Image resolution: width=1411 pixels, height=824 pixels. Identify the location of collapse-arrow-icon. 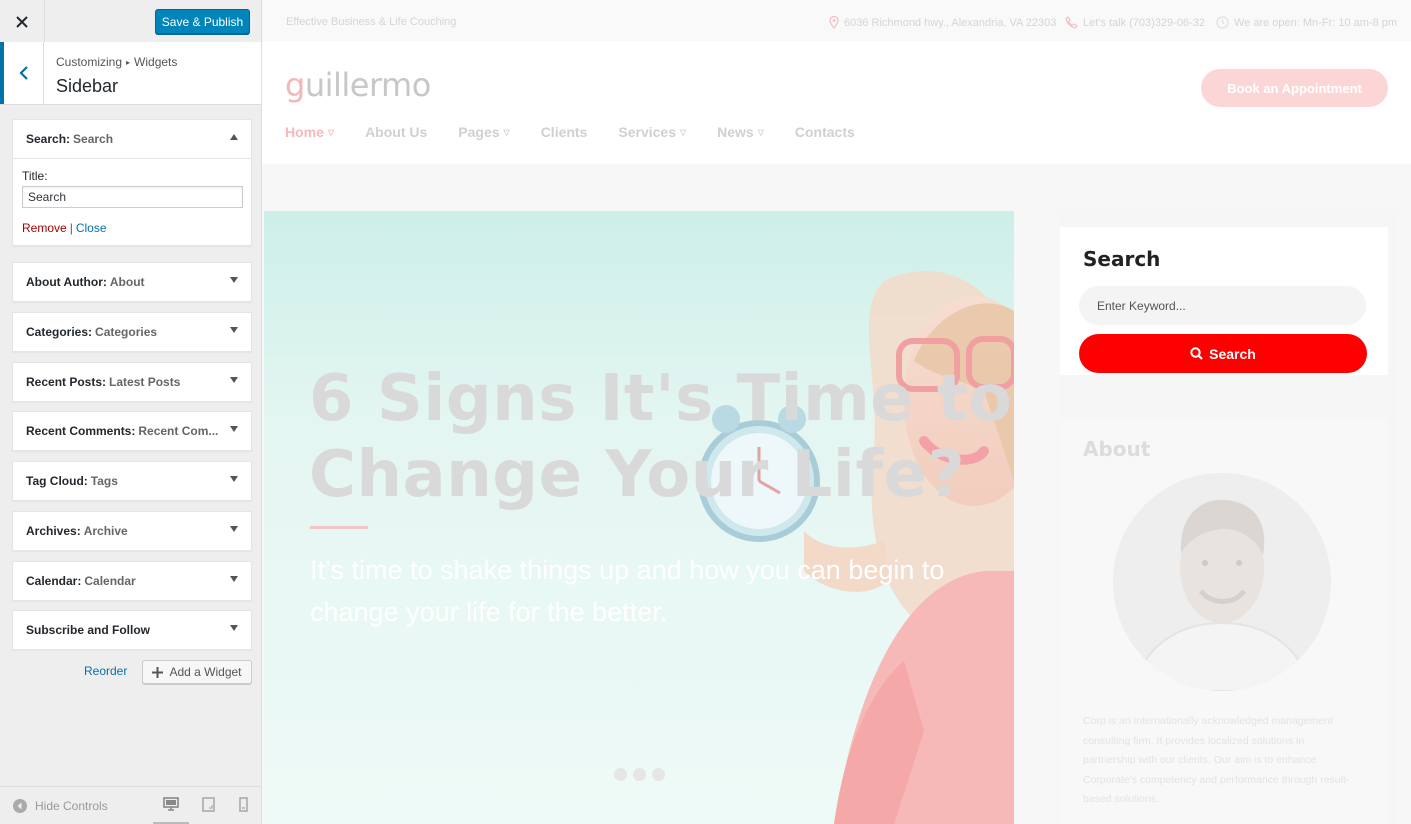
(234, 137).